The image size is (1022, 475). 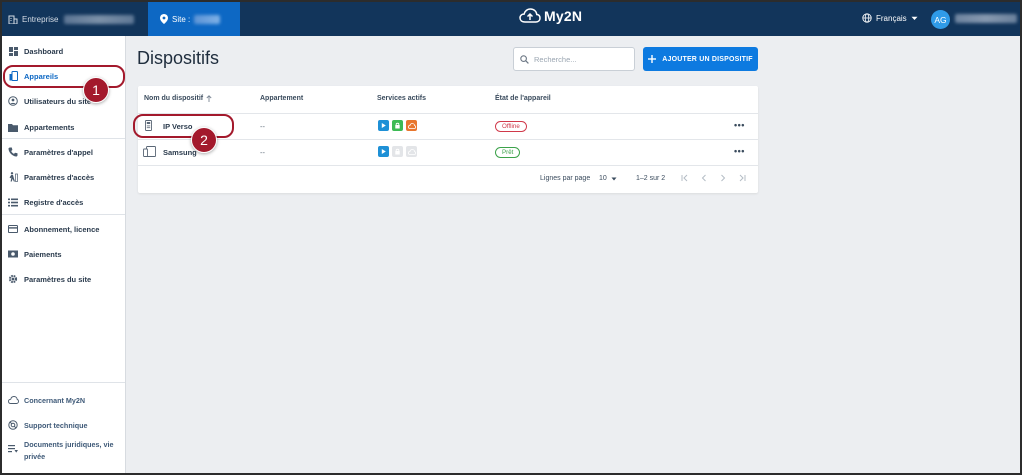 What do you see at coordinates (397, 125) in the screenshot?
I see `service-lock-icon` at bounding box center [397, 125].